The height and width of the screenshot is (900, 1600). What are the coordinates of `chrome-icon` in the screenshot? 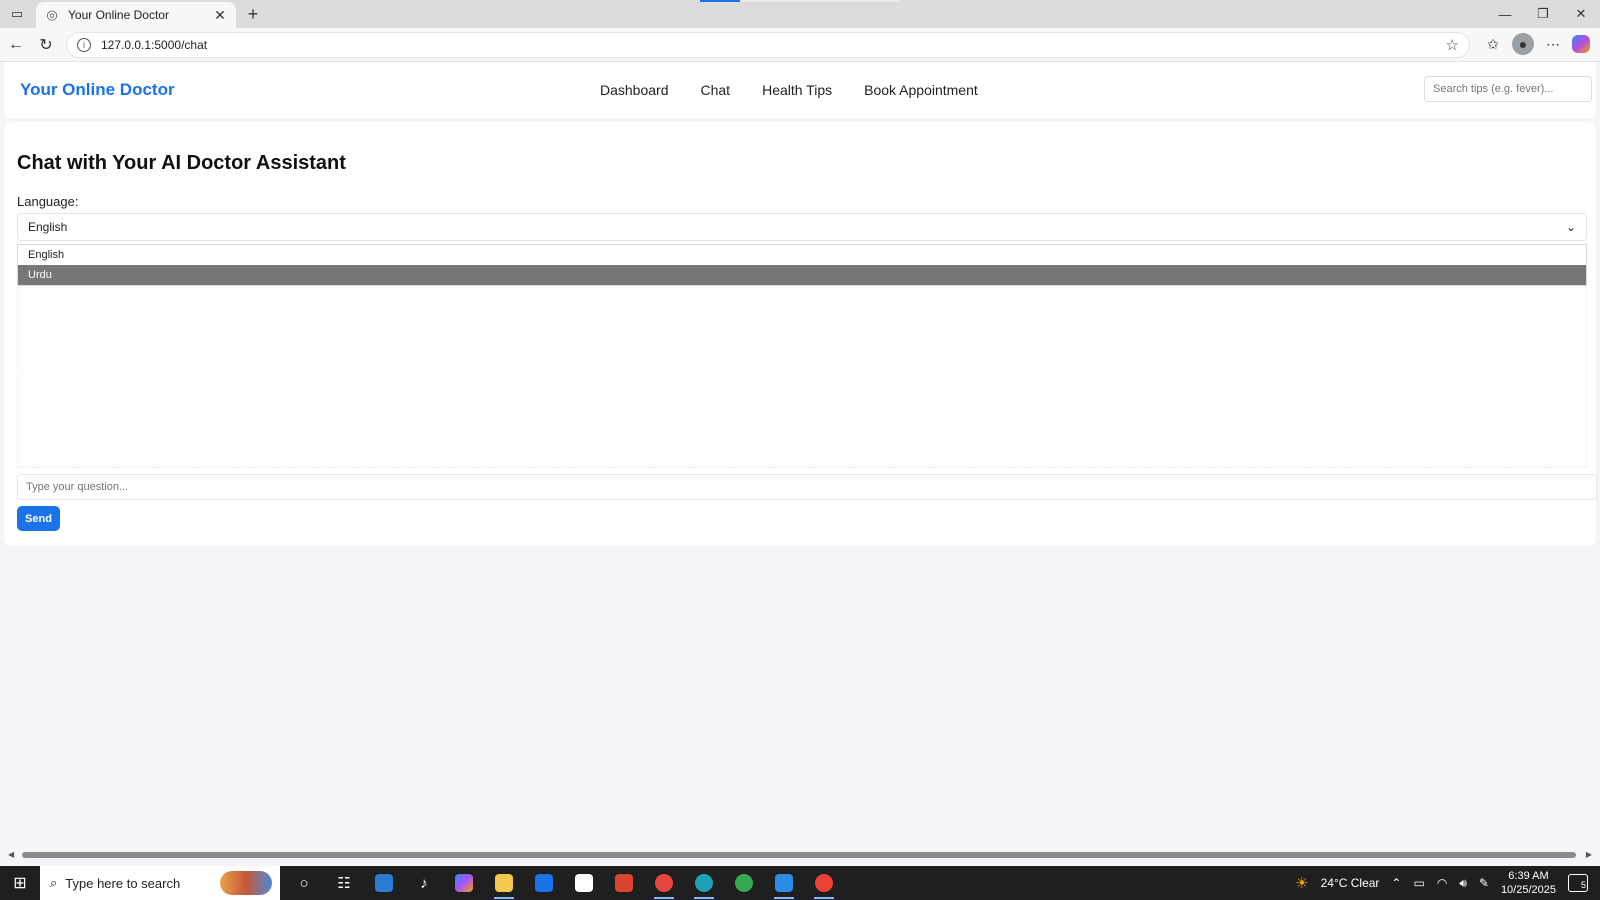 It's located at (744, 883).